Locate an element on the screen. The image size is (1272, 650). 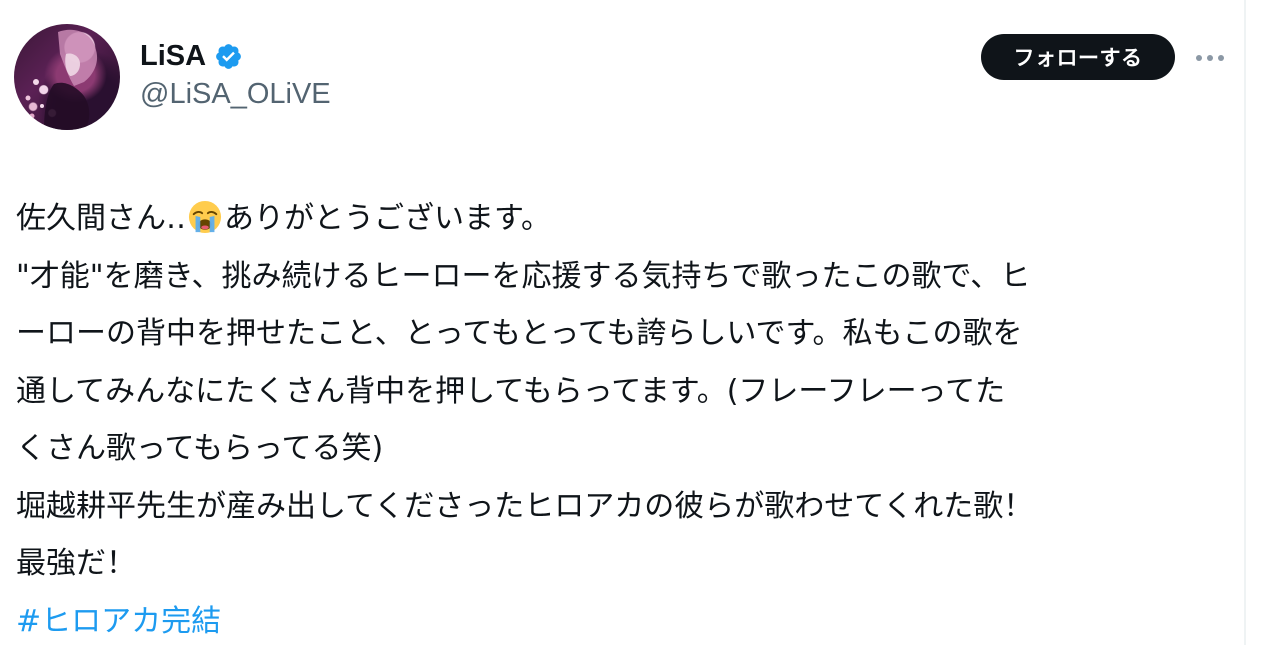
author-avatar is located at coordinates (67, 77).